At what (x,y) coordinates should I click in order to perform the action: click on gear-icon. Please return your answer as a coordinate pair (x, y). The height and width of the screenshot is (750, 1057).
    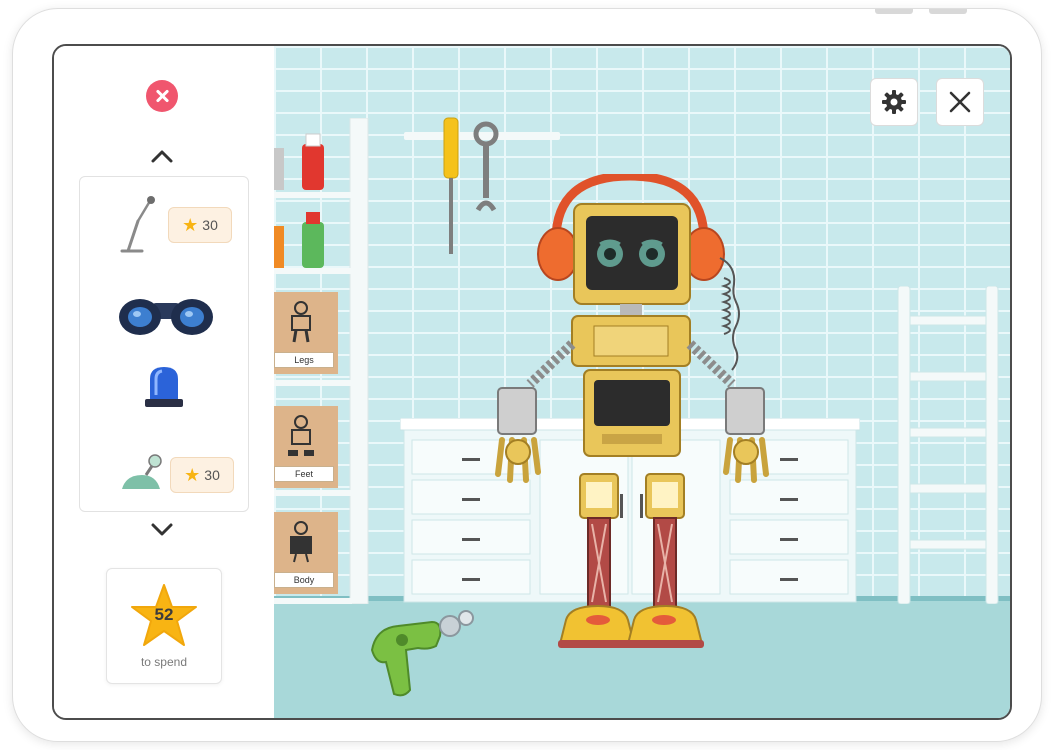
    Looking at the image, I should click on (894, 102).